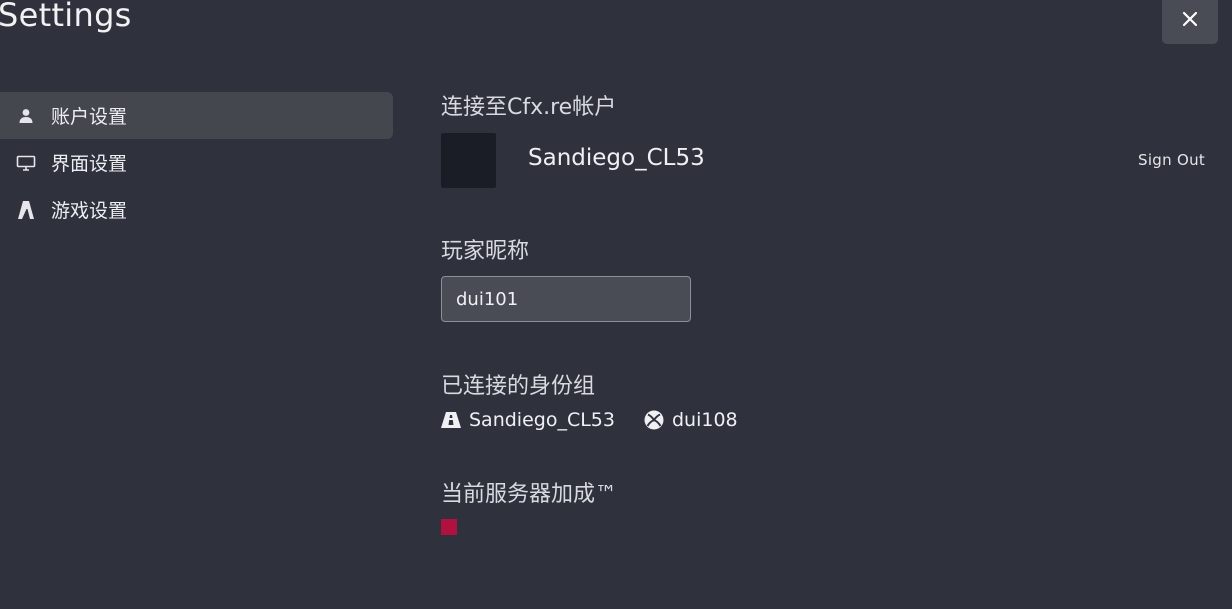 This screenshot has height=609, width=1232. Describe the element at coordinates (89, 211) in the screenshot. I see `sidebar-item-label: 游戏设置` at that location.